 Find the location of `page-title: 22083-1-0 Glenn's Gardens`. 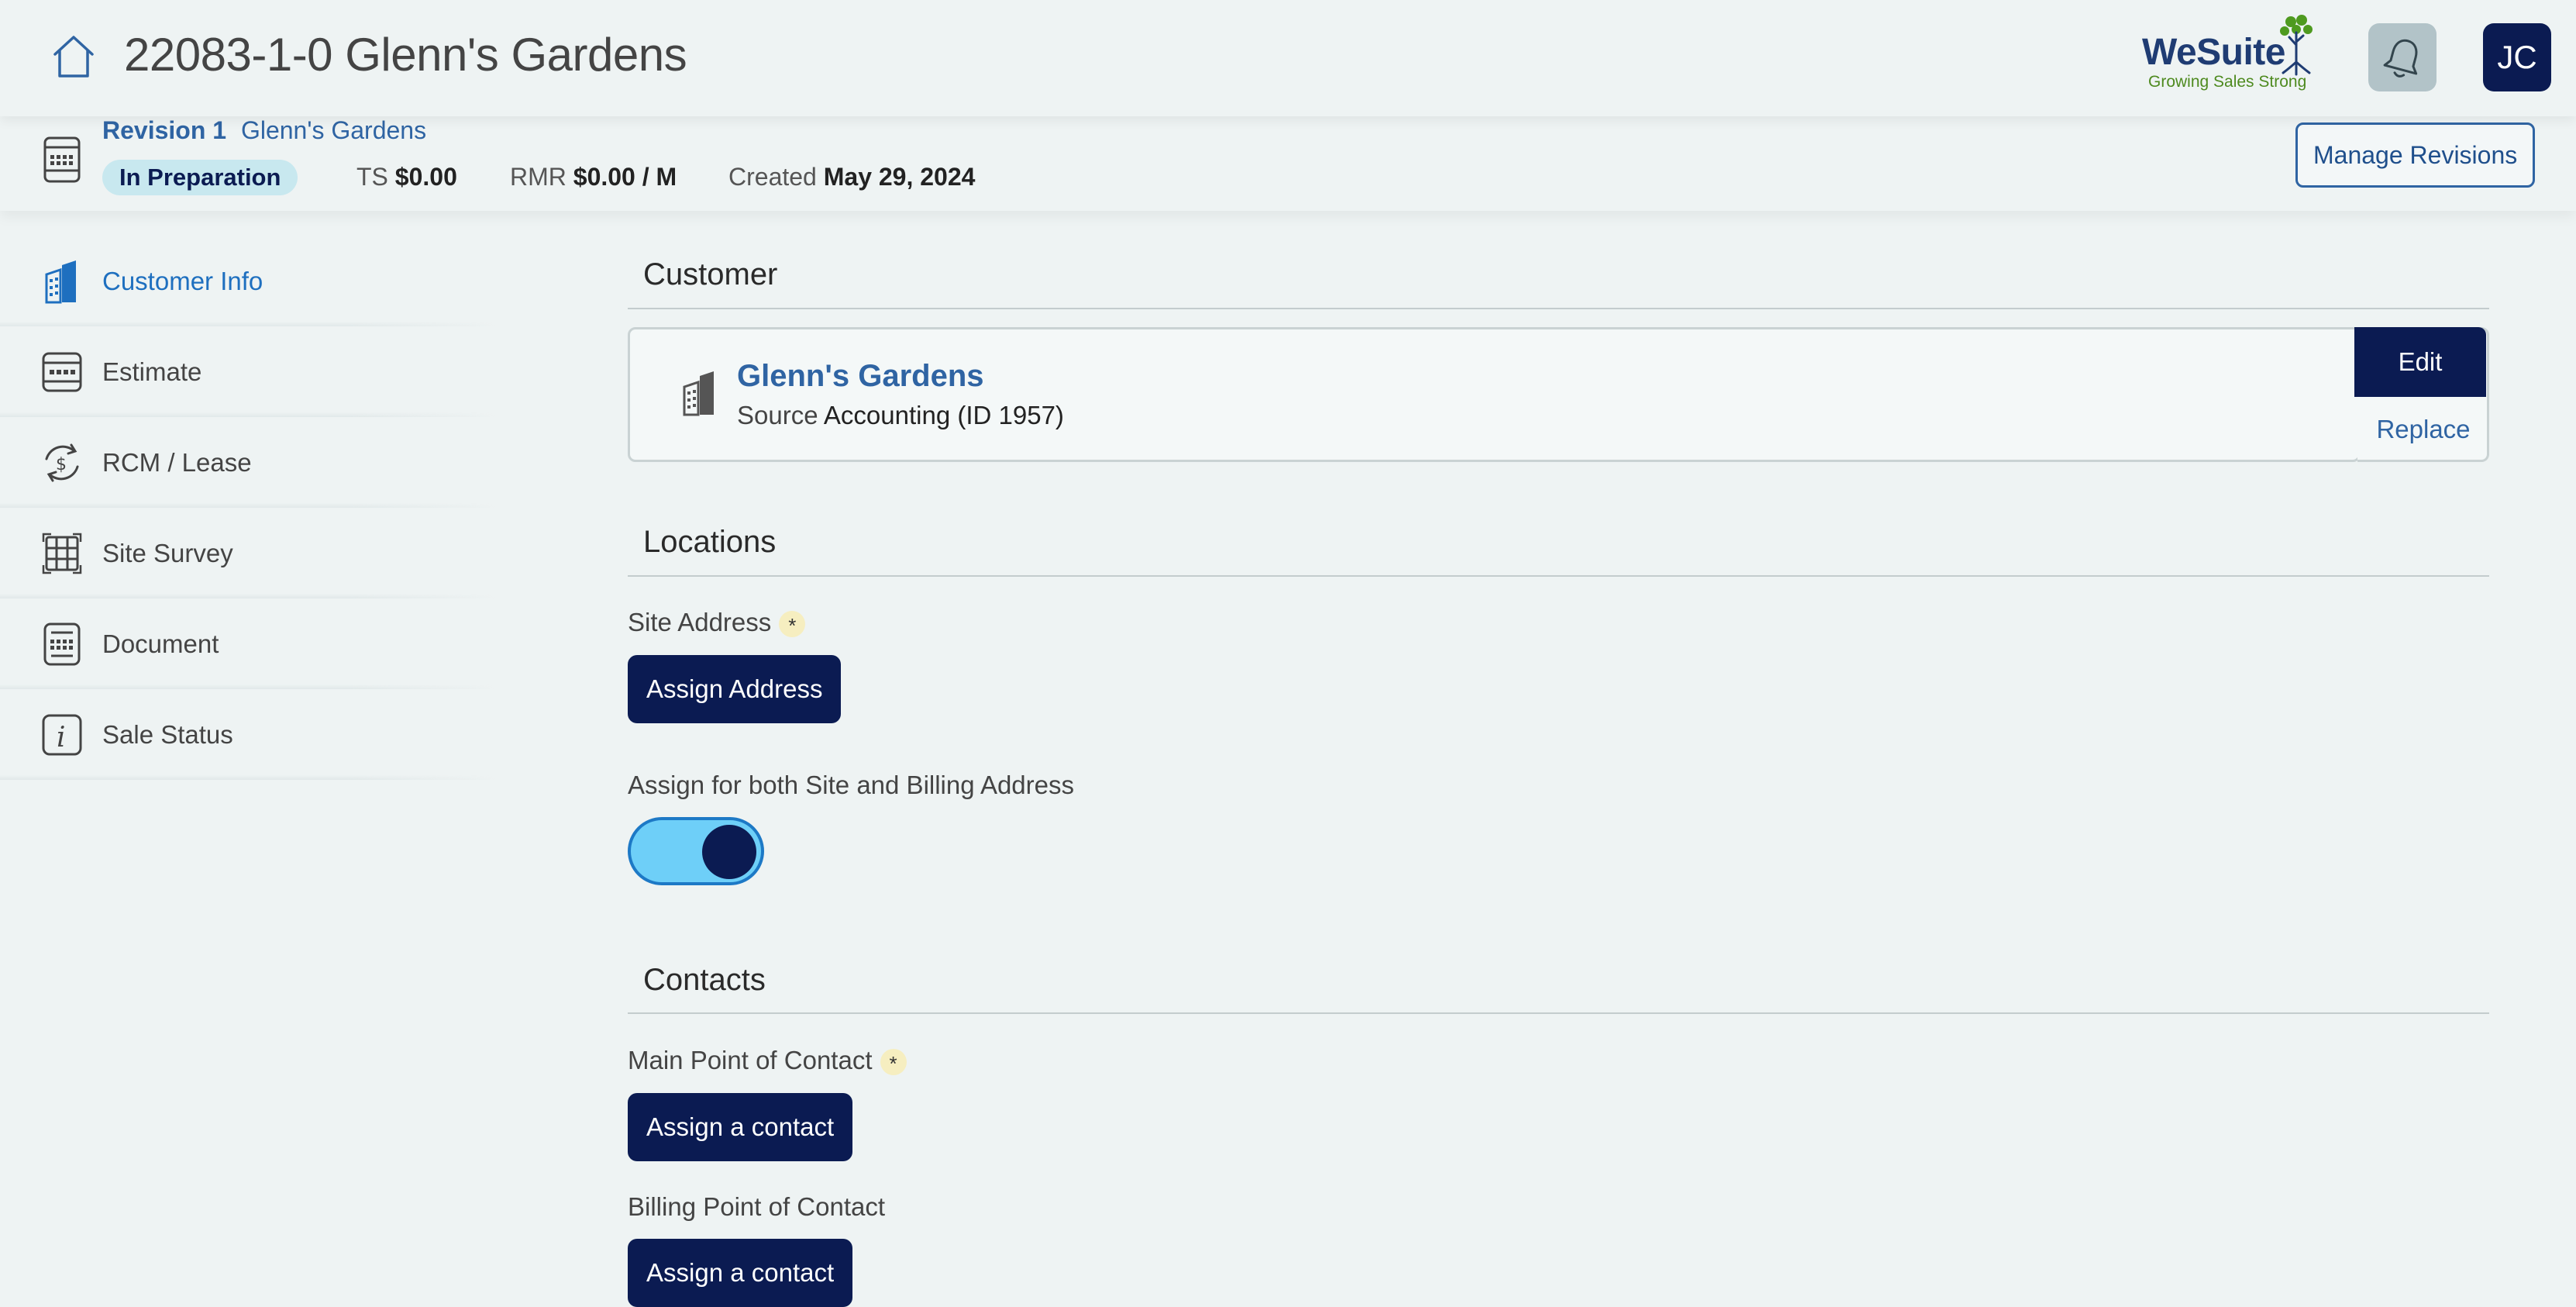

page-title: 22083-1-0 Glenn's Gardens is located at coordinates (405, 55).